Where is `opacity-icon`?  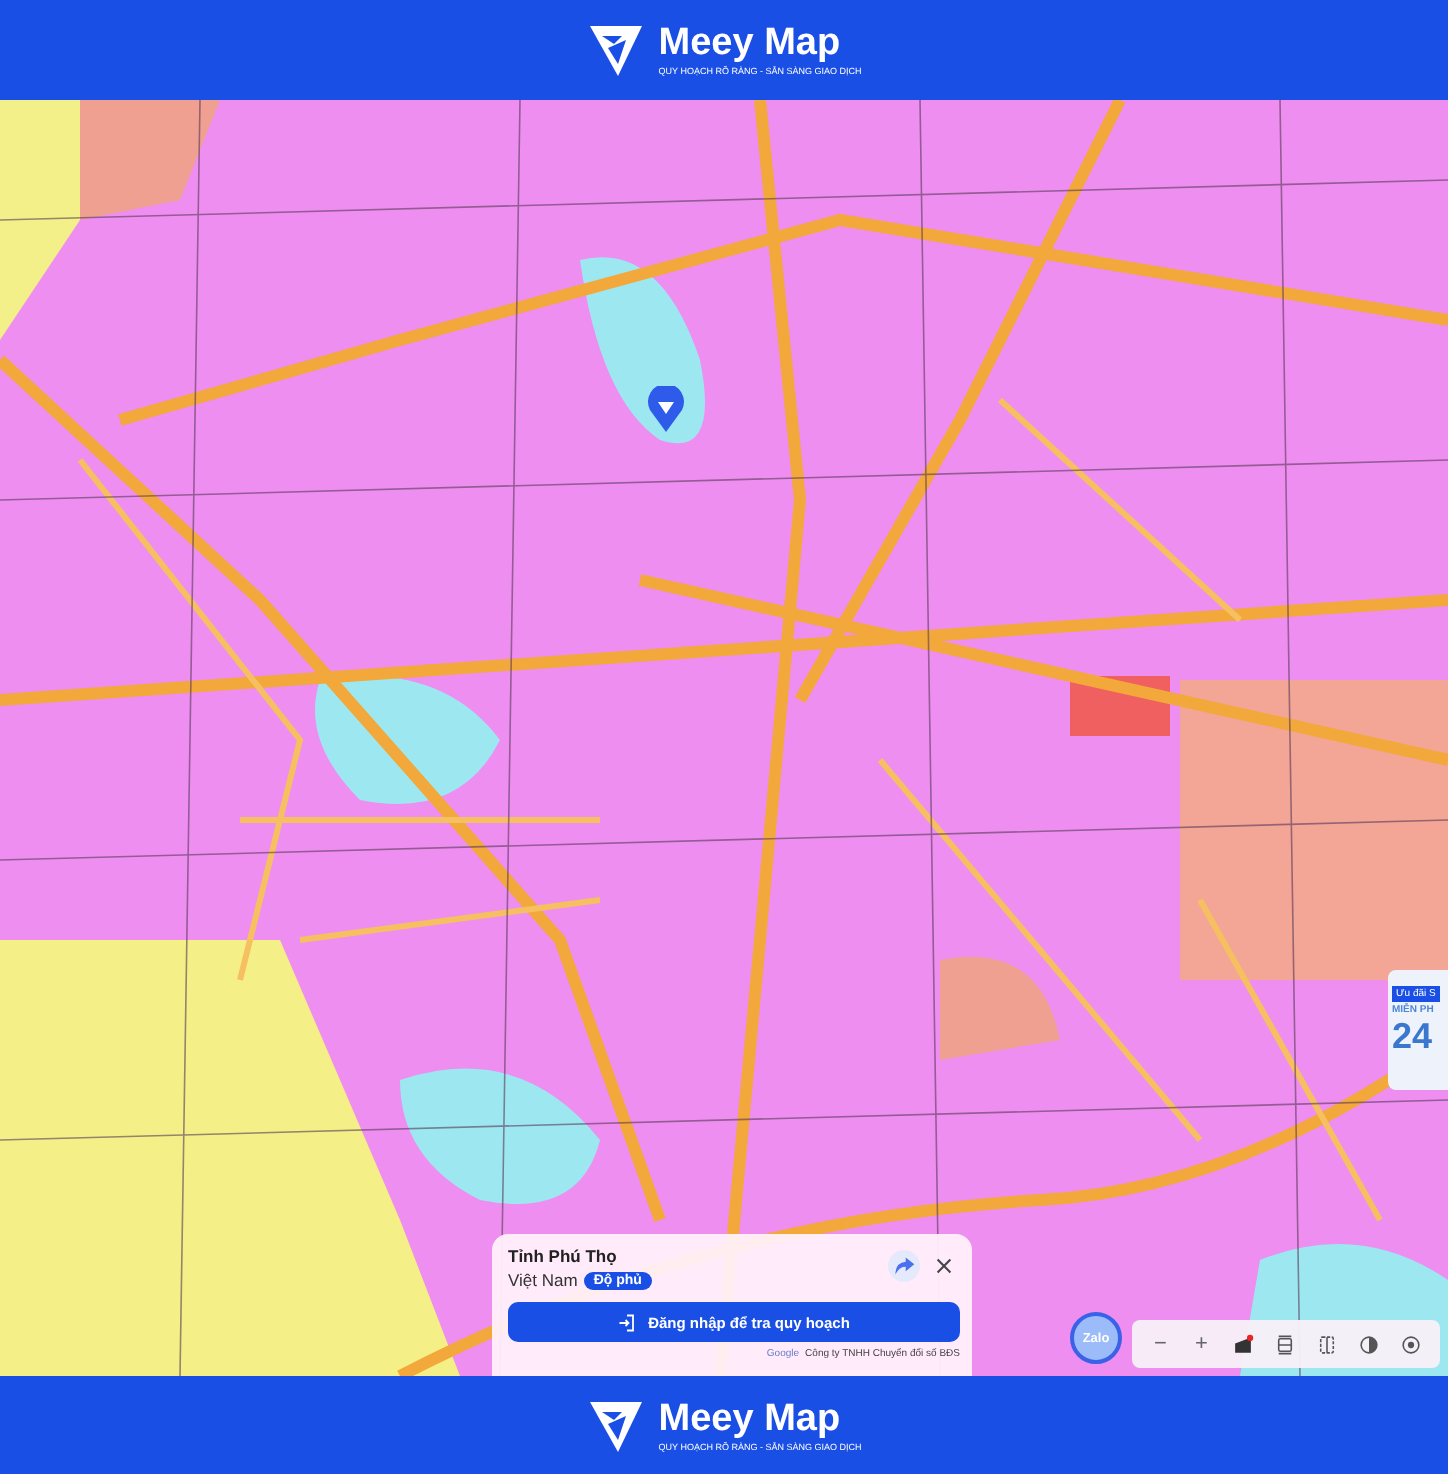
opacity-icon is located at coordinates (1368, 1344).